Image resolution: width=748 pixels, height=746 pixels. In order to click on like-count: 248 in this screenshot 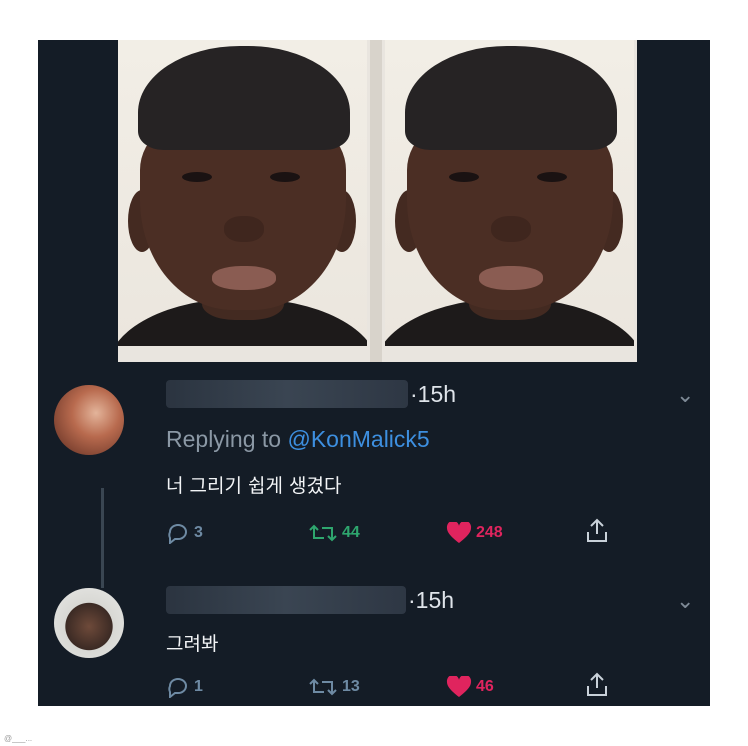, I will do `click(489, 532)`.